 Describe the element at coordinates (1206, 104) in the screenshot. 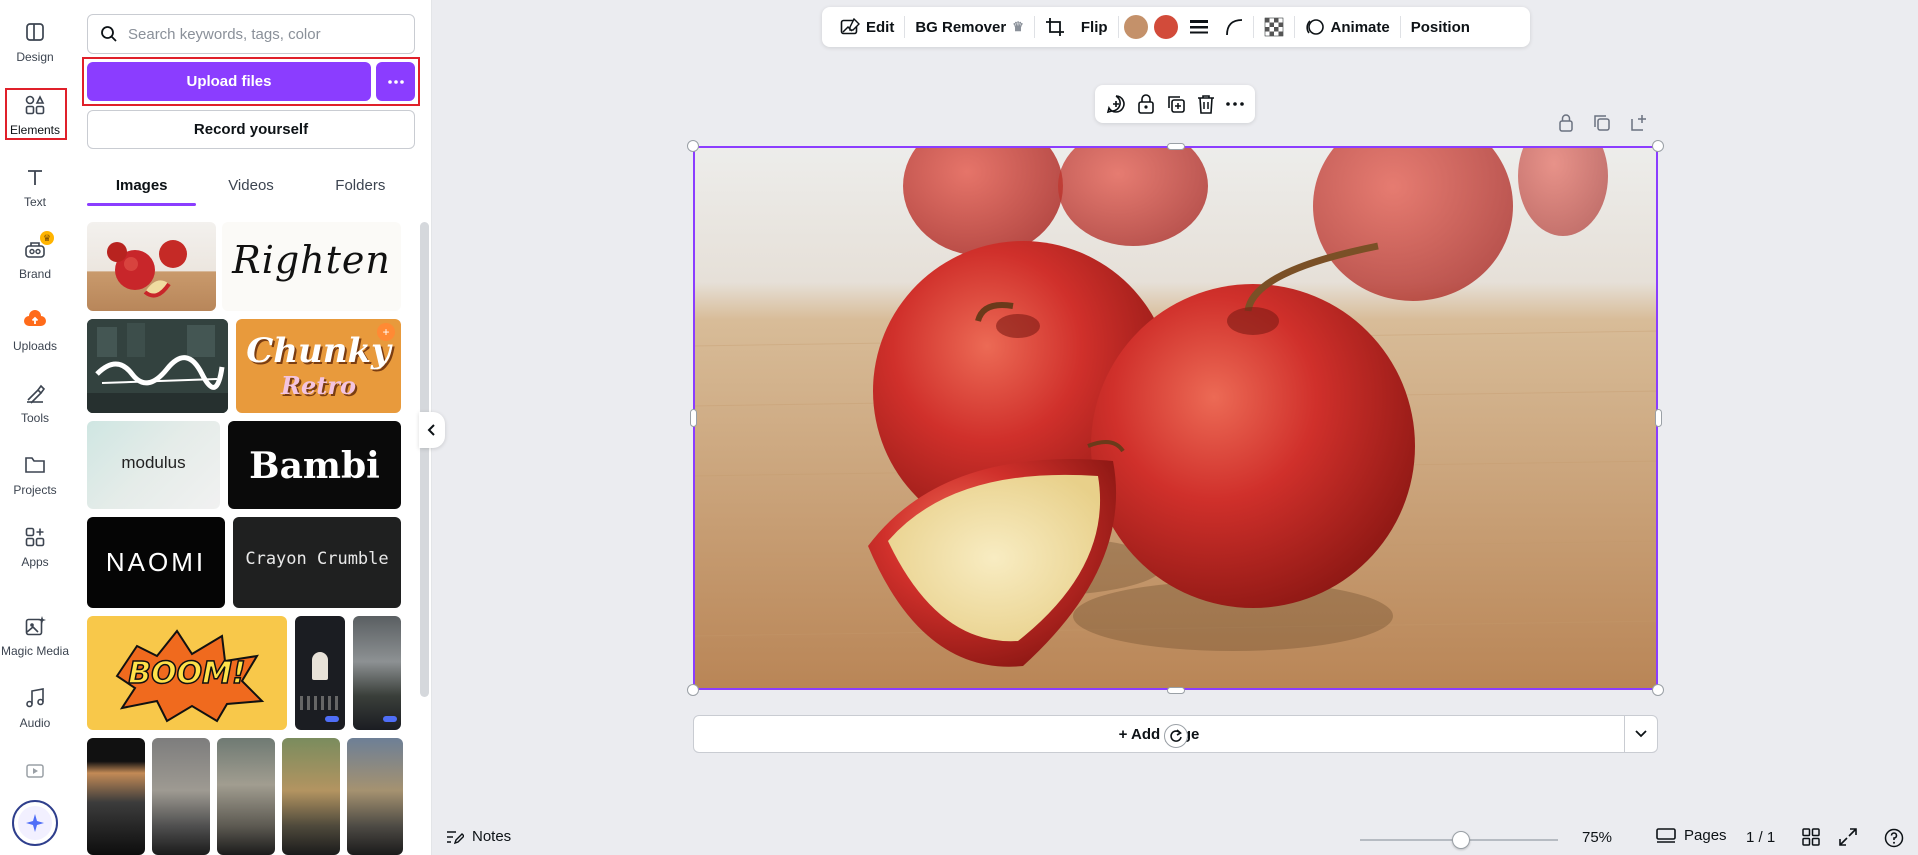

I see `trash-icon` at that location.